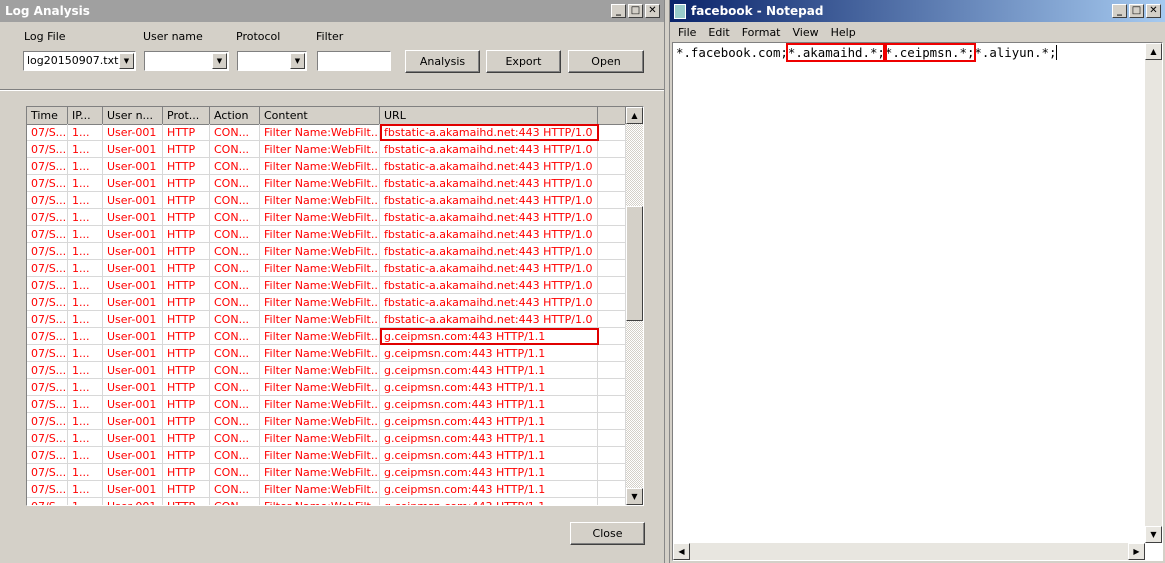 The width and height of the screenshot is (1165, 563). Describe the element at coordinates (634, 264) in the screenshot. I see `scrollbar-thumb` at that location.